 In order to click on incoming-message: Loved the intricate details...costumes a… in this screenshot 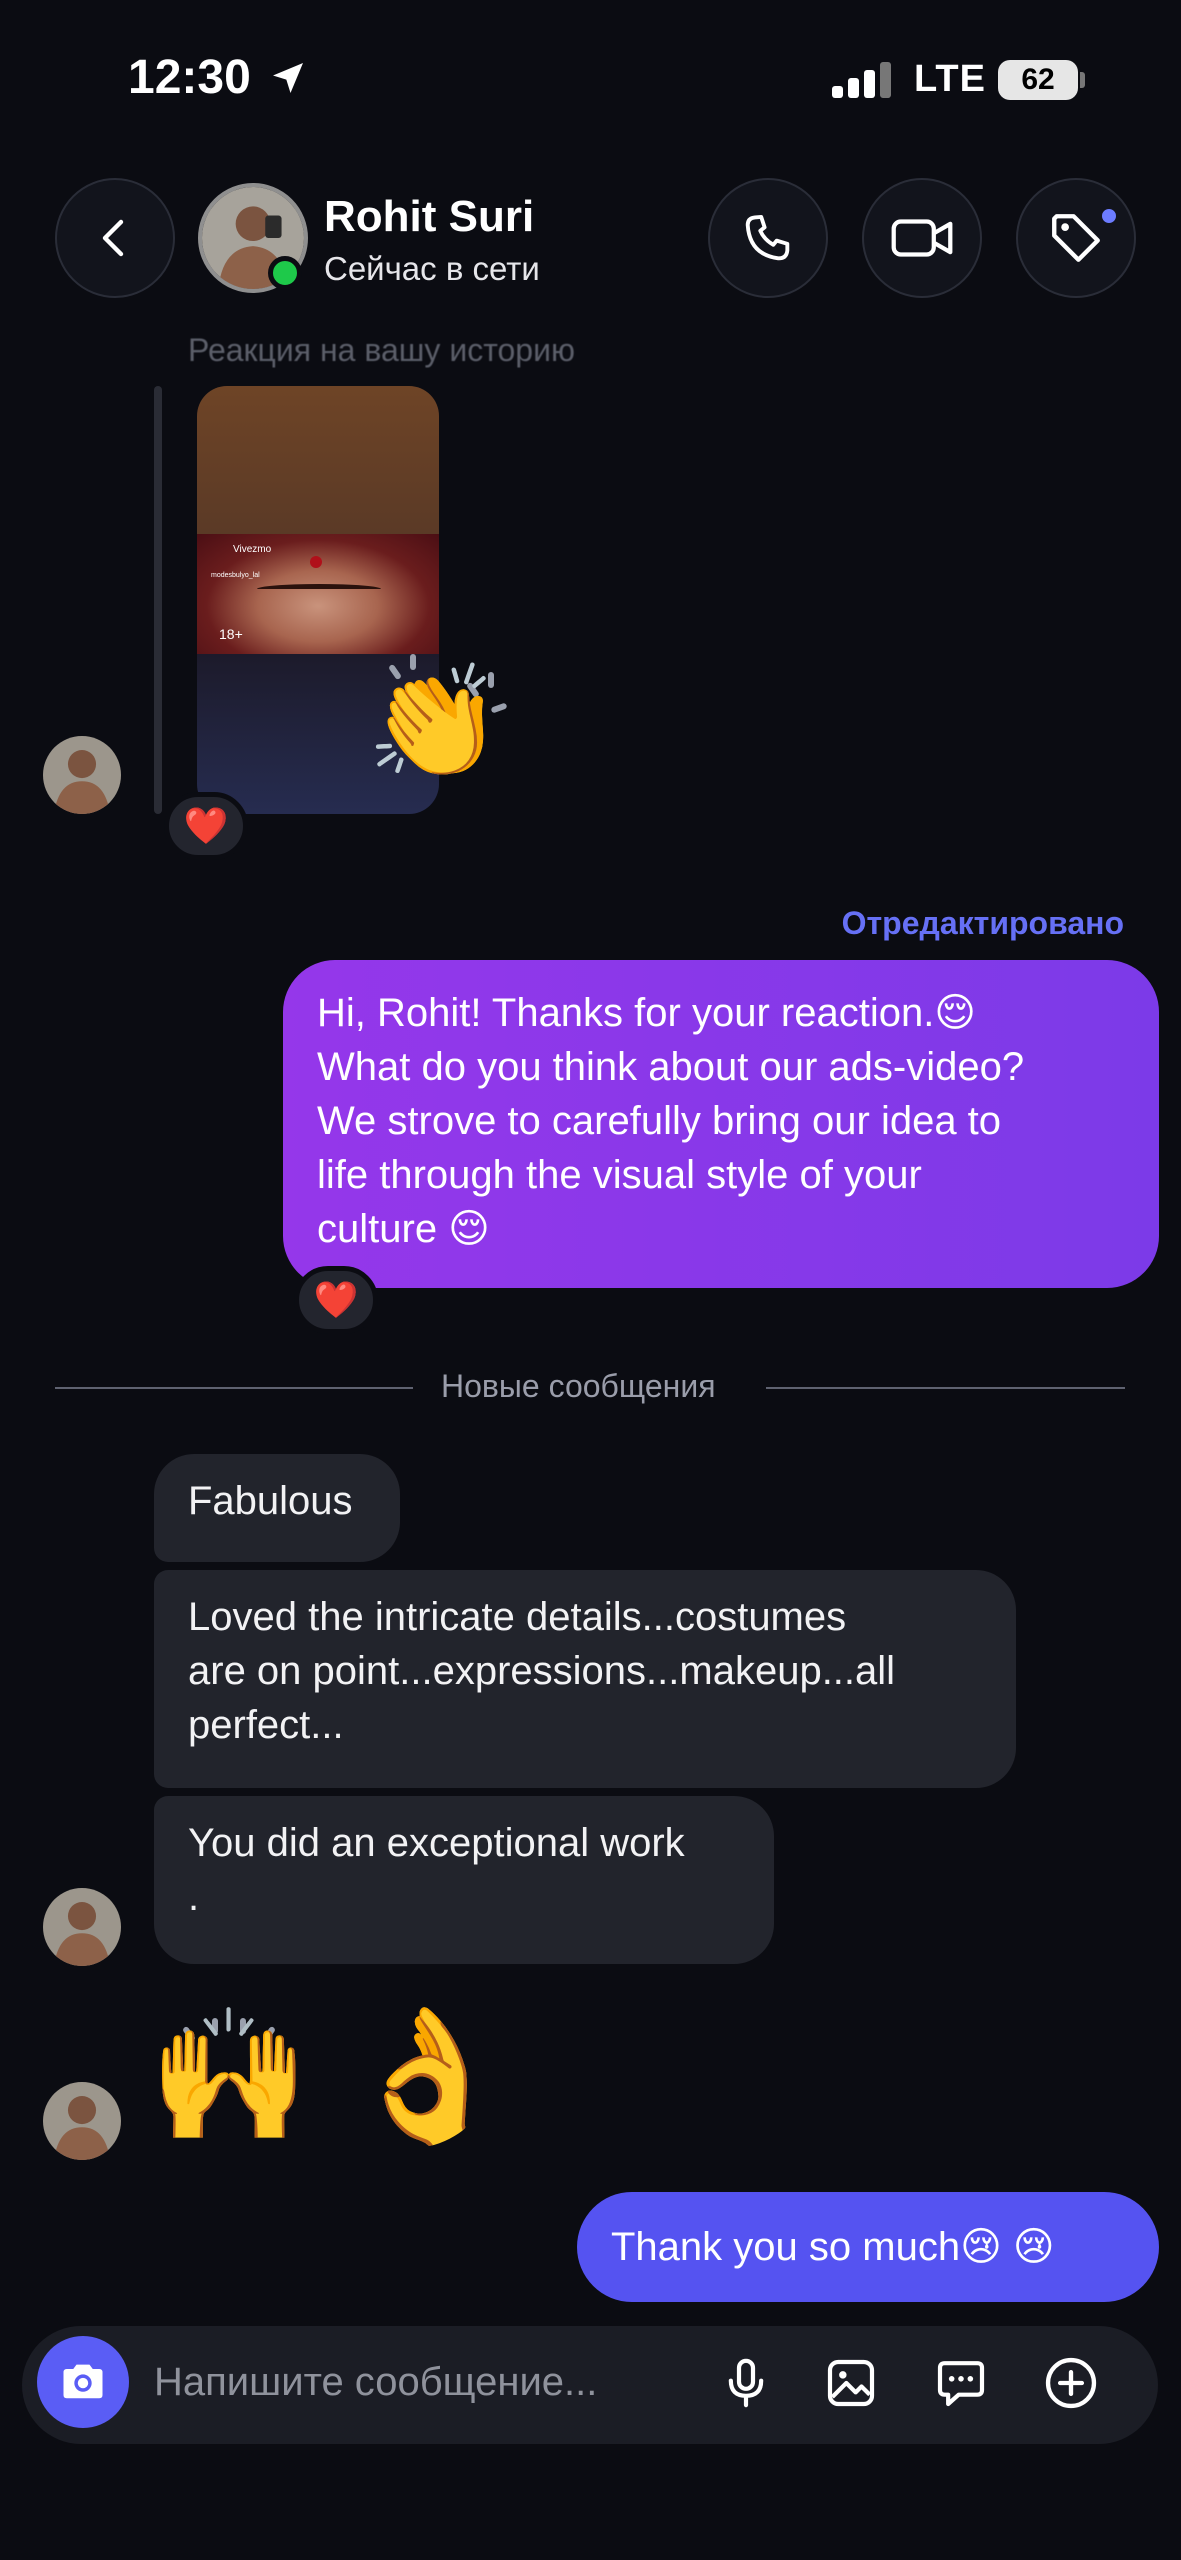, I will do `click(585, 1679)`.